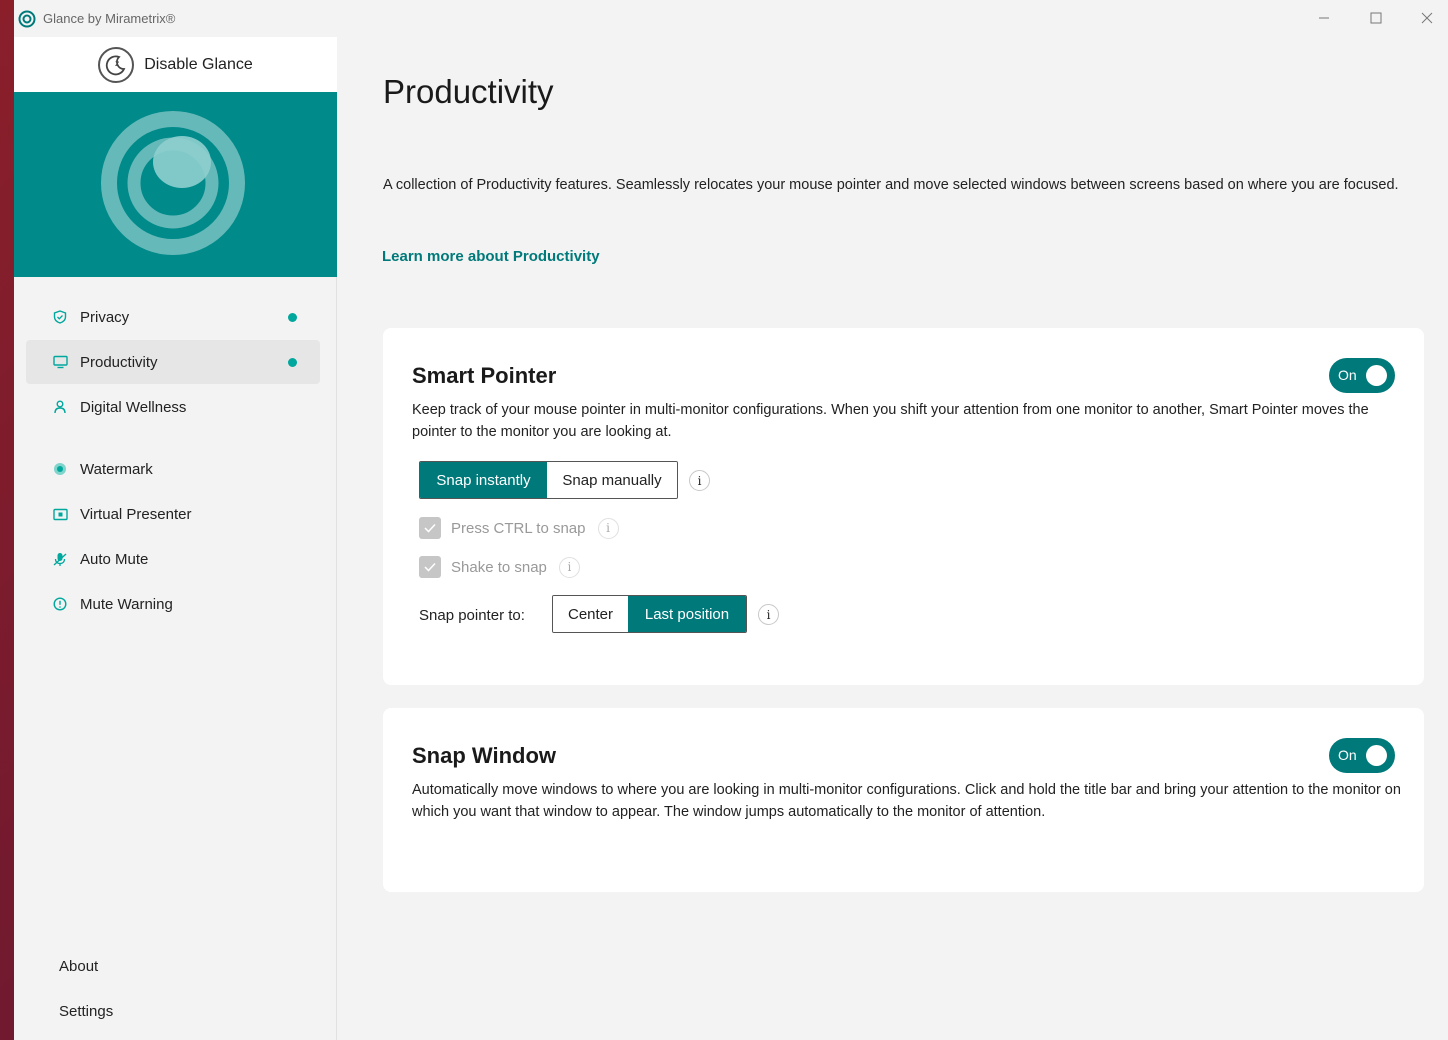 This screenshot has height=1040, width=1448. What do you see at coordinates (173, 559) in the screenshot?
I see `sidebar-item-auto-mute: Auto Mute` at bounding box center [173, 559].